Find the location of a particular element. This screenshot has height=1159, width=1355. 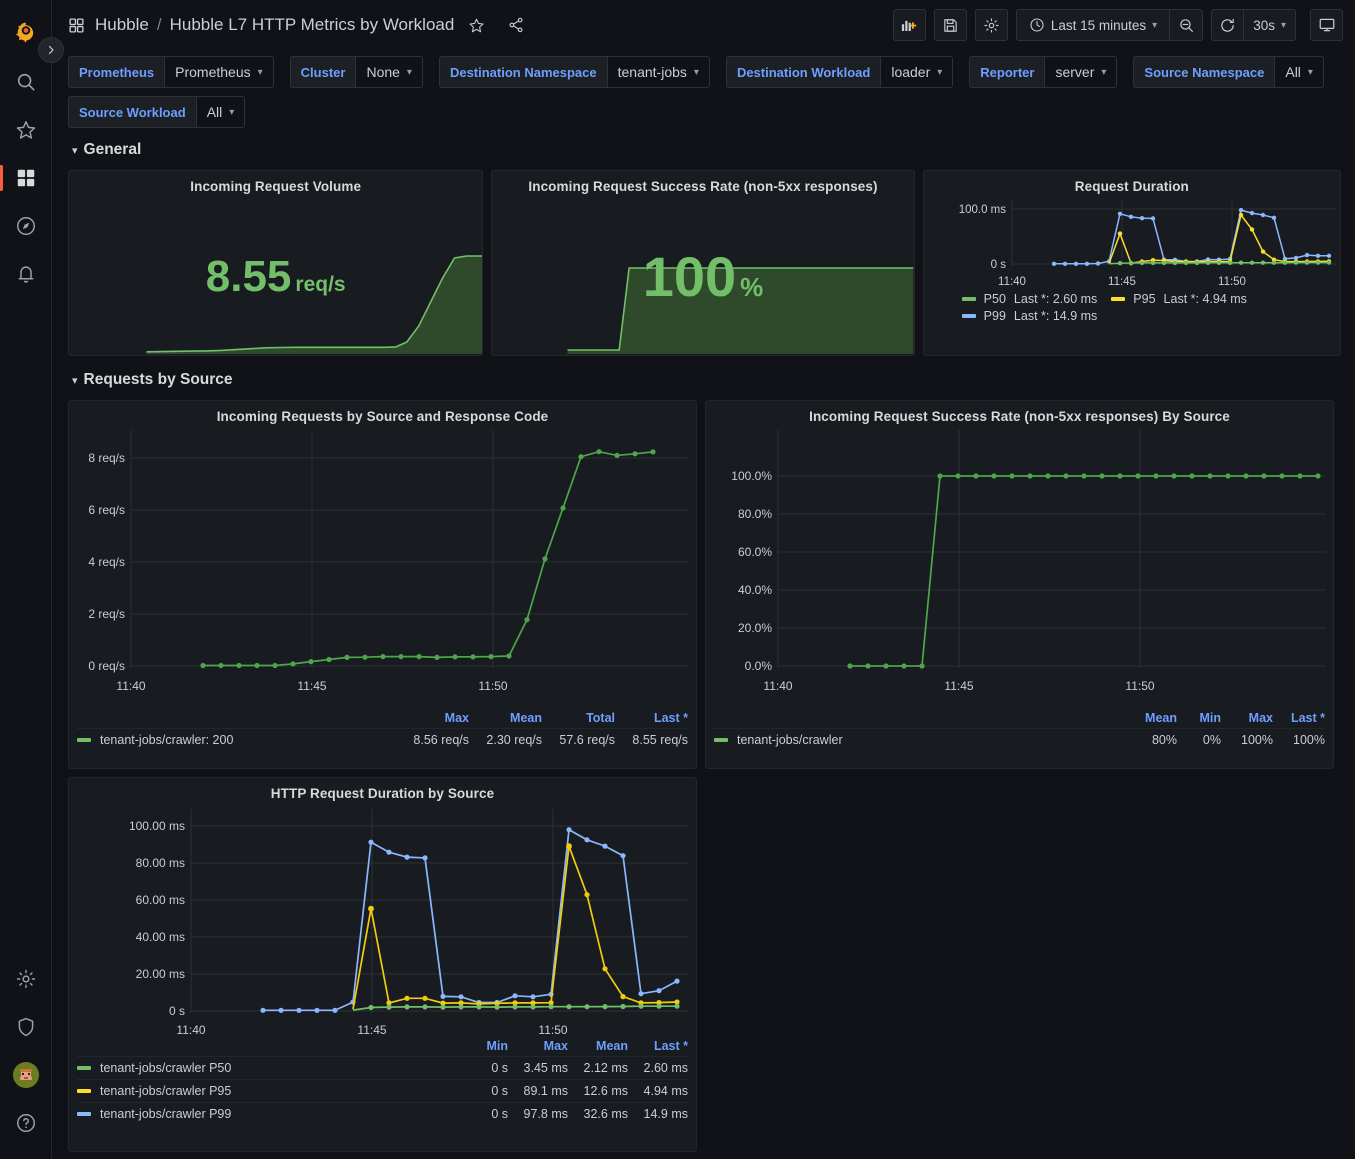

stat-value-group: 8.55 req/s is located at coordinates (275, 277).